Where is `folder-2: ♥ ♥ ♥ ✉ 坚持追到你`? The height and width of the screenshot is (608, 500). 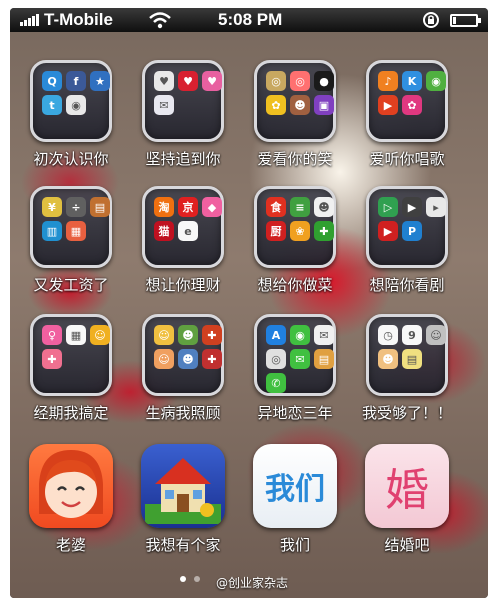
folder-2: ♥ ♥ ♥ ✉ 坚持追到你 is located at coordinates (183, 114).